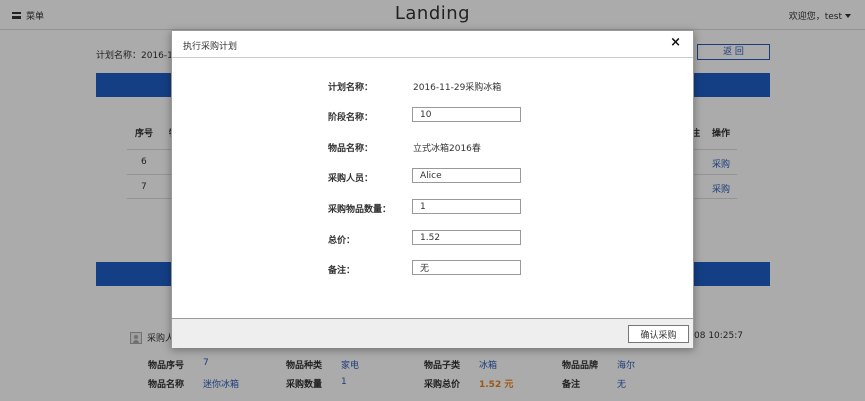 The width and height of the screenshot is (865, 401). I want to click on form-row-stage-name: 阶段名称：, so click(432, 116).